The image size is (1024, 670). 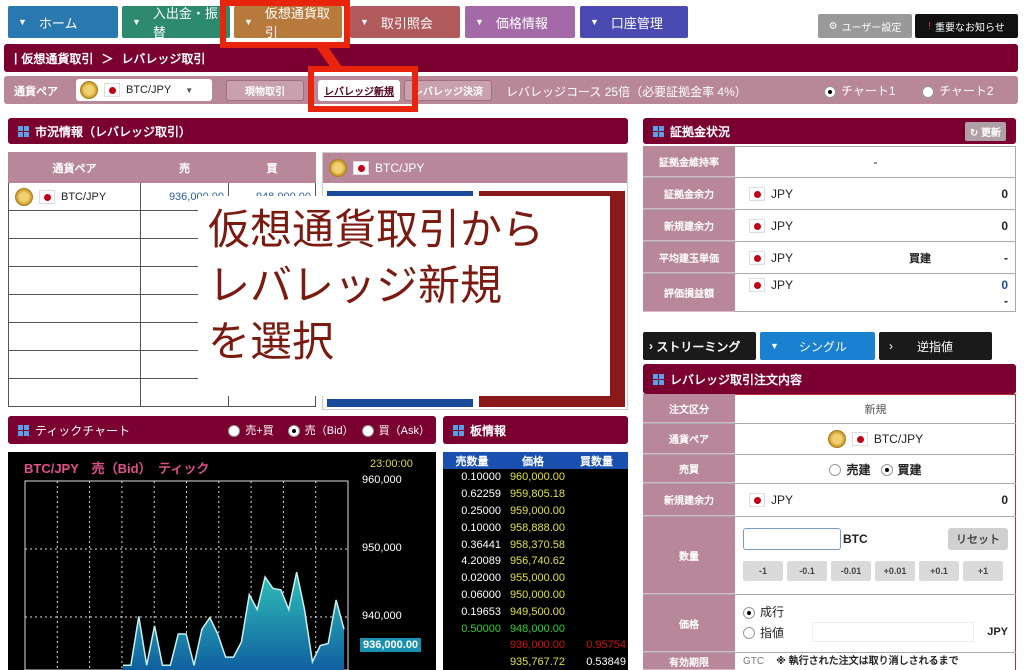 I want to click on order-row: 価格 成行 指値 JPY, so click(x=829, y=624).